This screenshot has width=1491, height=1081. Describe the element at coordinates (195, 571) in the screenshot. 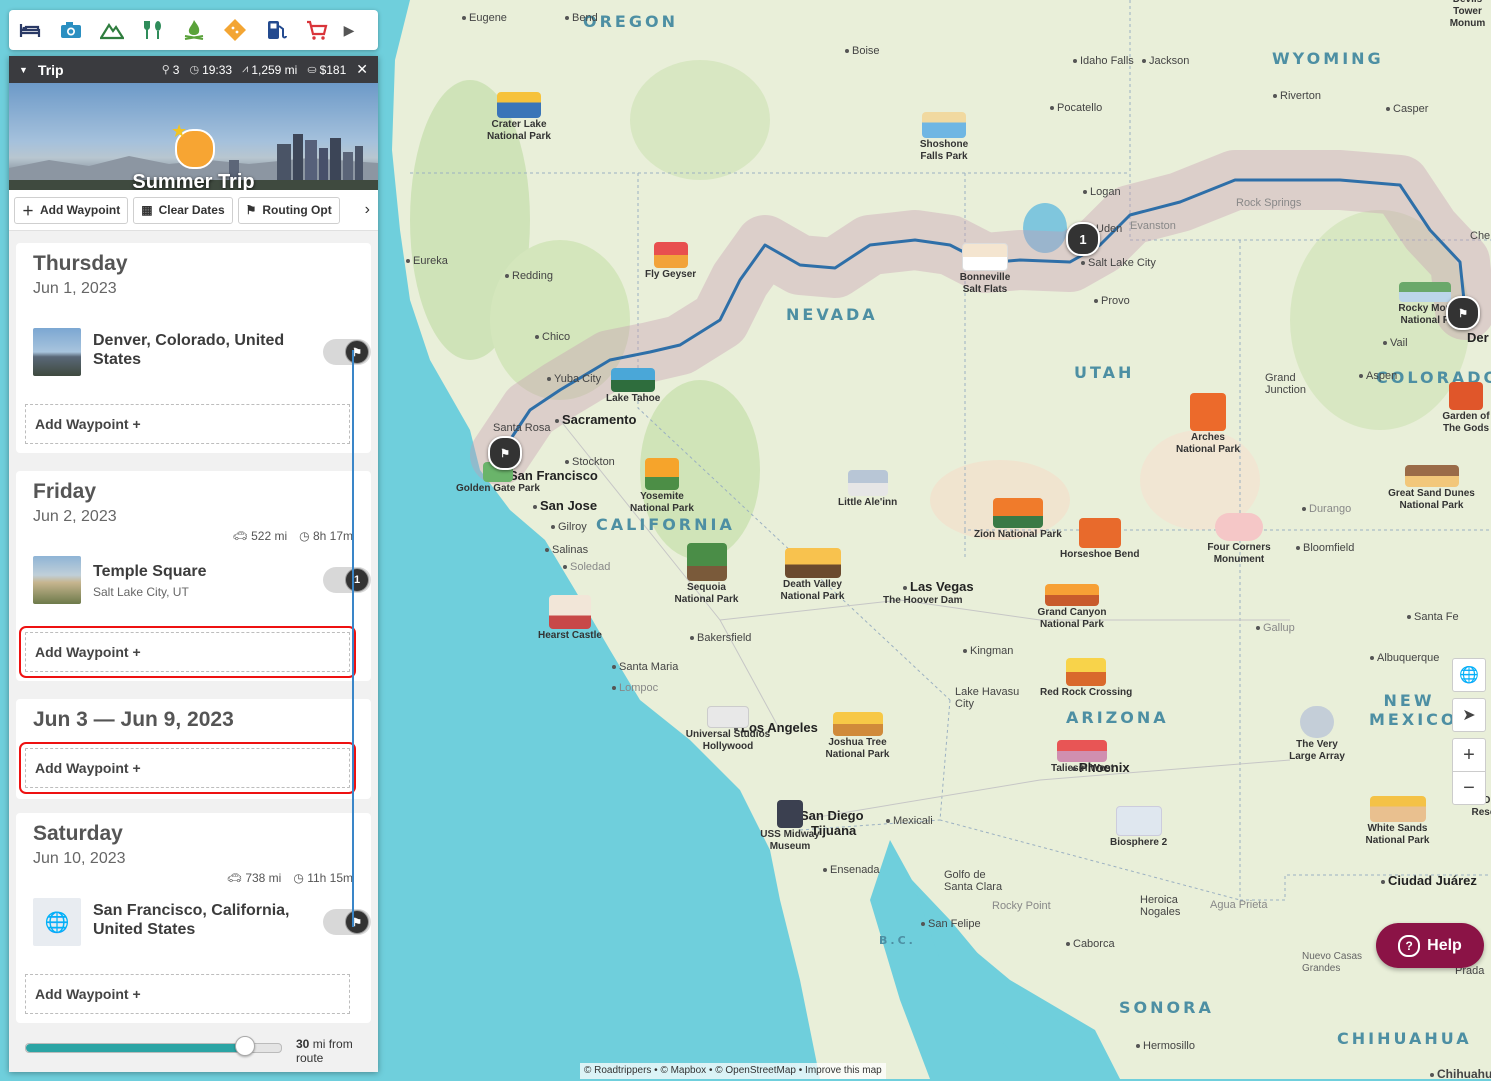

I see `place-name: Temple Square` at that location.